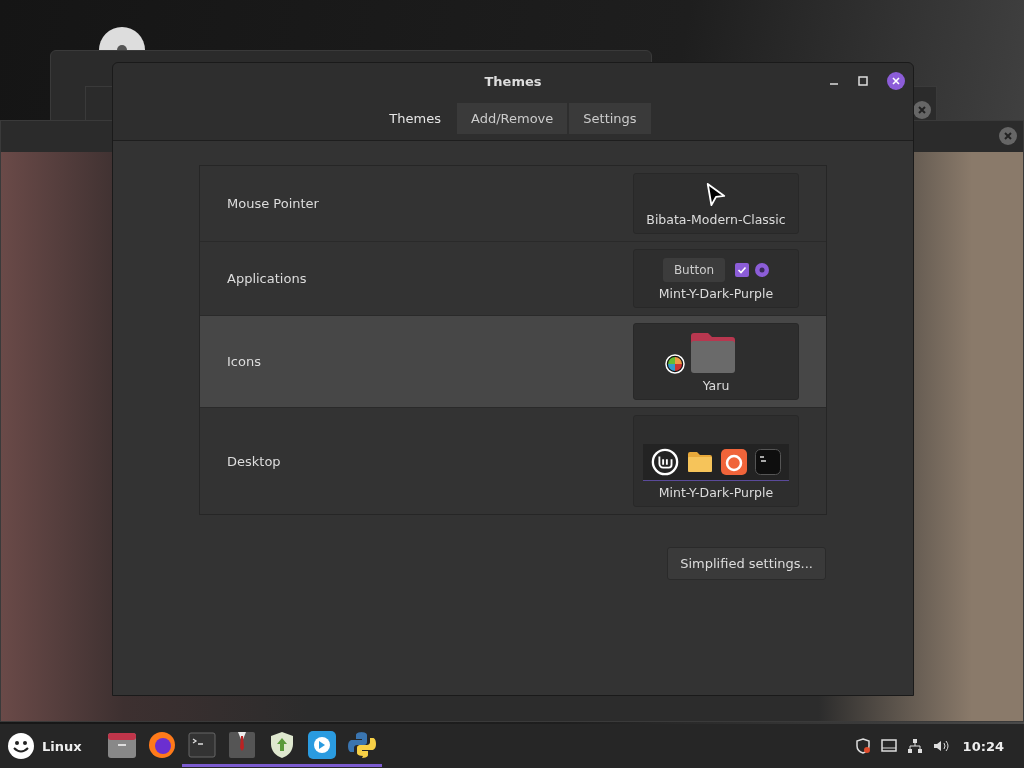  I want to click on window-title: Themes, so click(513, 81).